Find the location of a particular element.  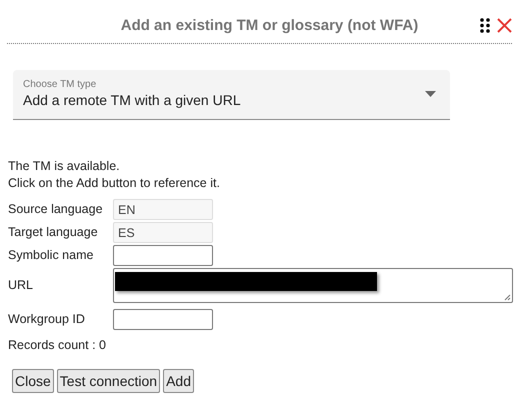

records-count: Records count : 0 is located at coordinates (57, 345).